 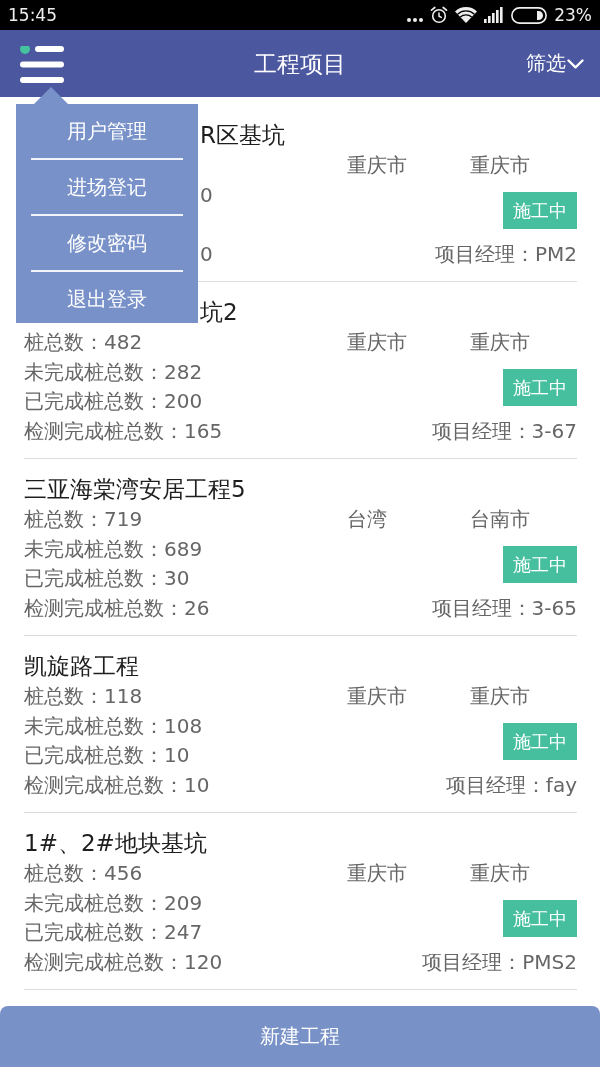 I want to click on pile-count-text: 已完成桩总数：10, so click(x=107, y=755).